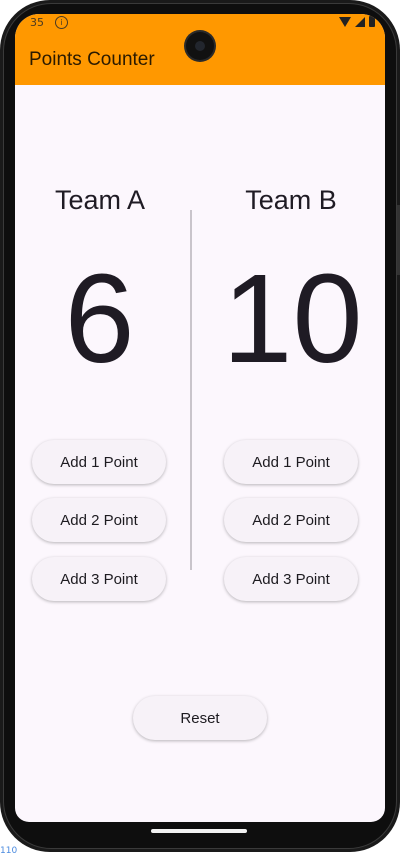 The image size is (404, 856). Describe the element at coordinates (61, 22) in the screenshot. I see `info-icon: i` at that location.